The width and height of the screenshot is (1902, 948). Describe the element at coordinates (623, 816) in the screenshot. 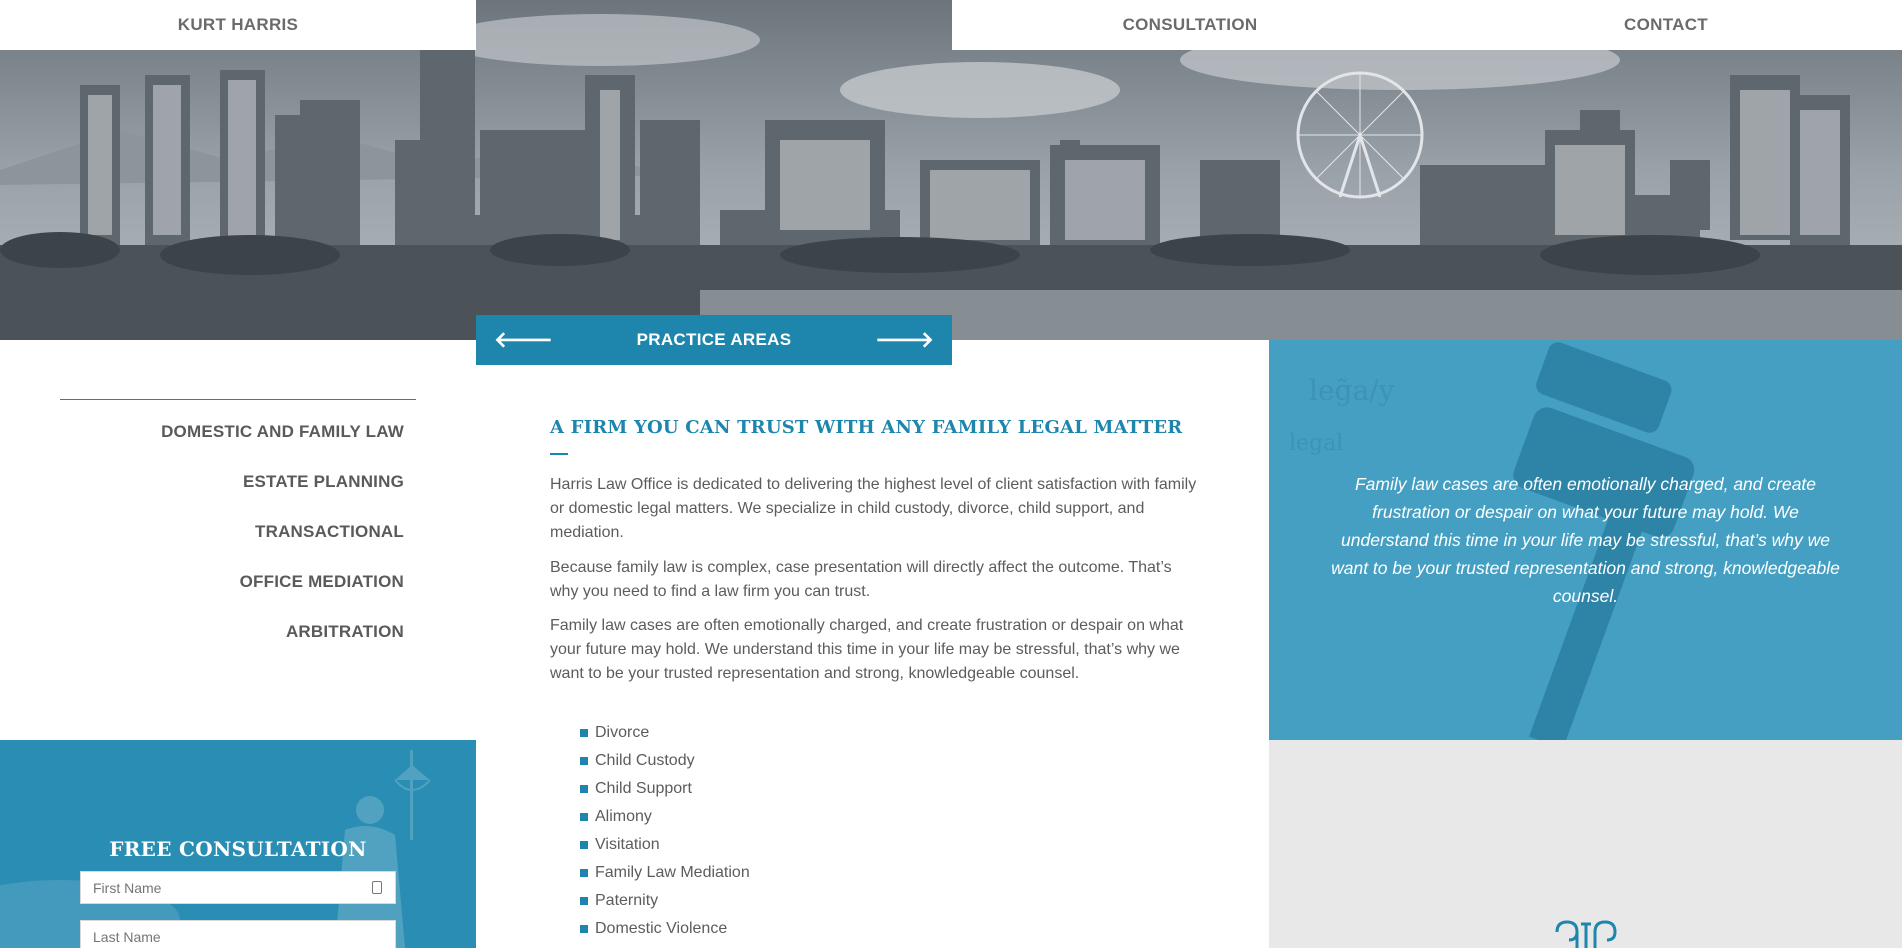

I see `service-label: Alimony` at that location.